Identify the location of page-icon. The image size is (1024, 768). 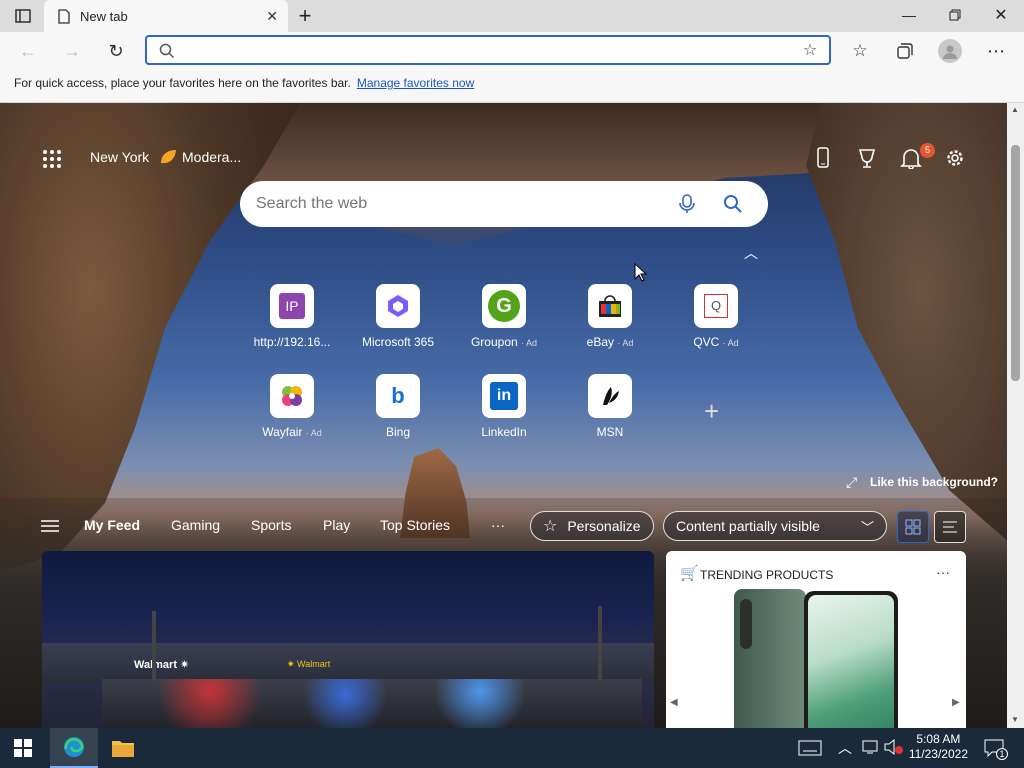
(64, 16).